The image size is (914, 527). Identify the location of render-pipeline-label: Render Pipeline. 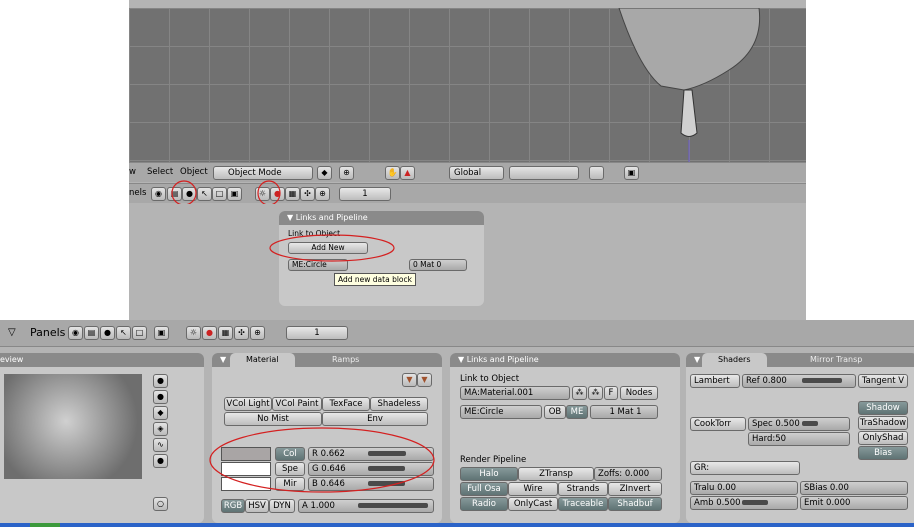
(493, 460).